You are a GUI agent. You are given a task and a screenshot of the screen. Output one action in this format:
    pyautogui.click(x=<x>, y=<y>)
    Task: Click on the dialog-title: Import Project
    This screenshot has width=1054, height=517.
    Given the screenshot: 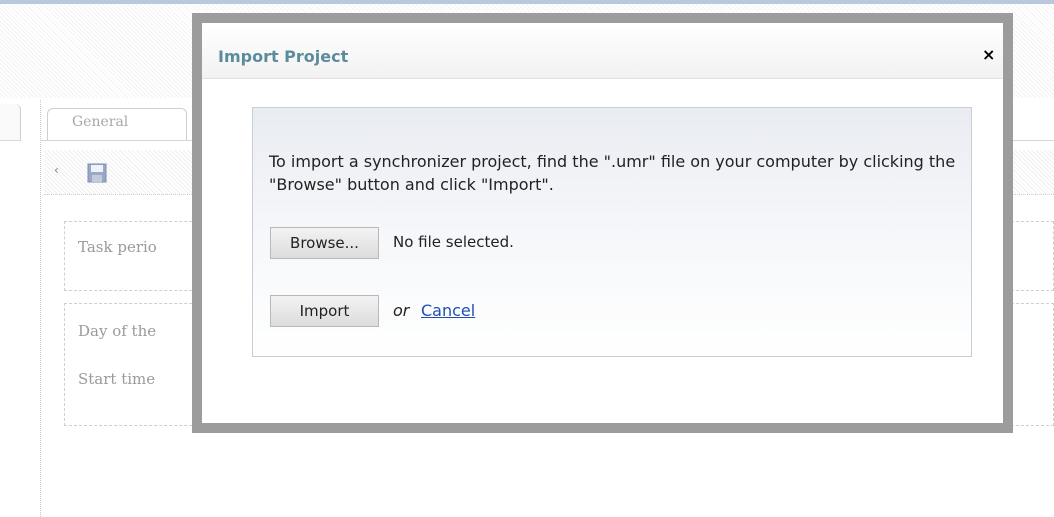 What is the action you would take?
    pyautogui.click(x=283, y=56)
    